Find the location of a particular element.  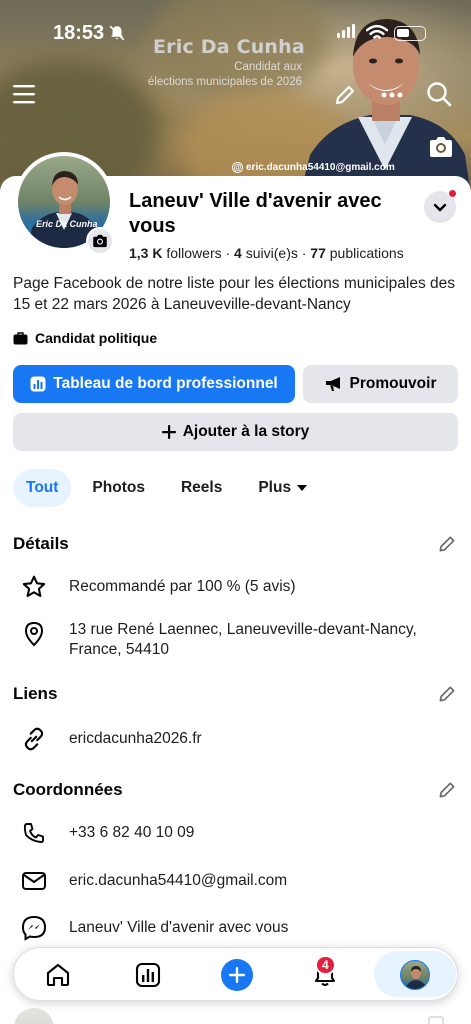

avatar-caption: Eric Da Cunha is located at coordinates (67, 224).